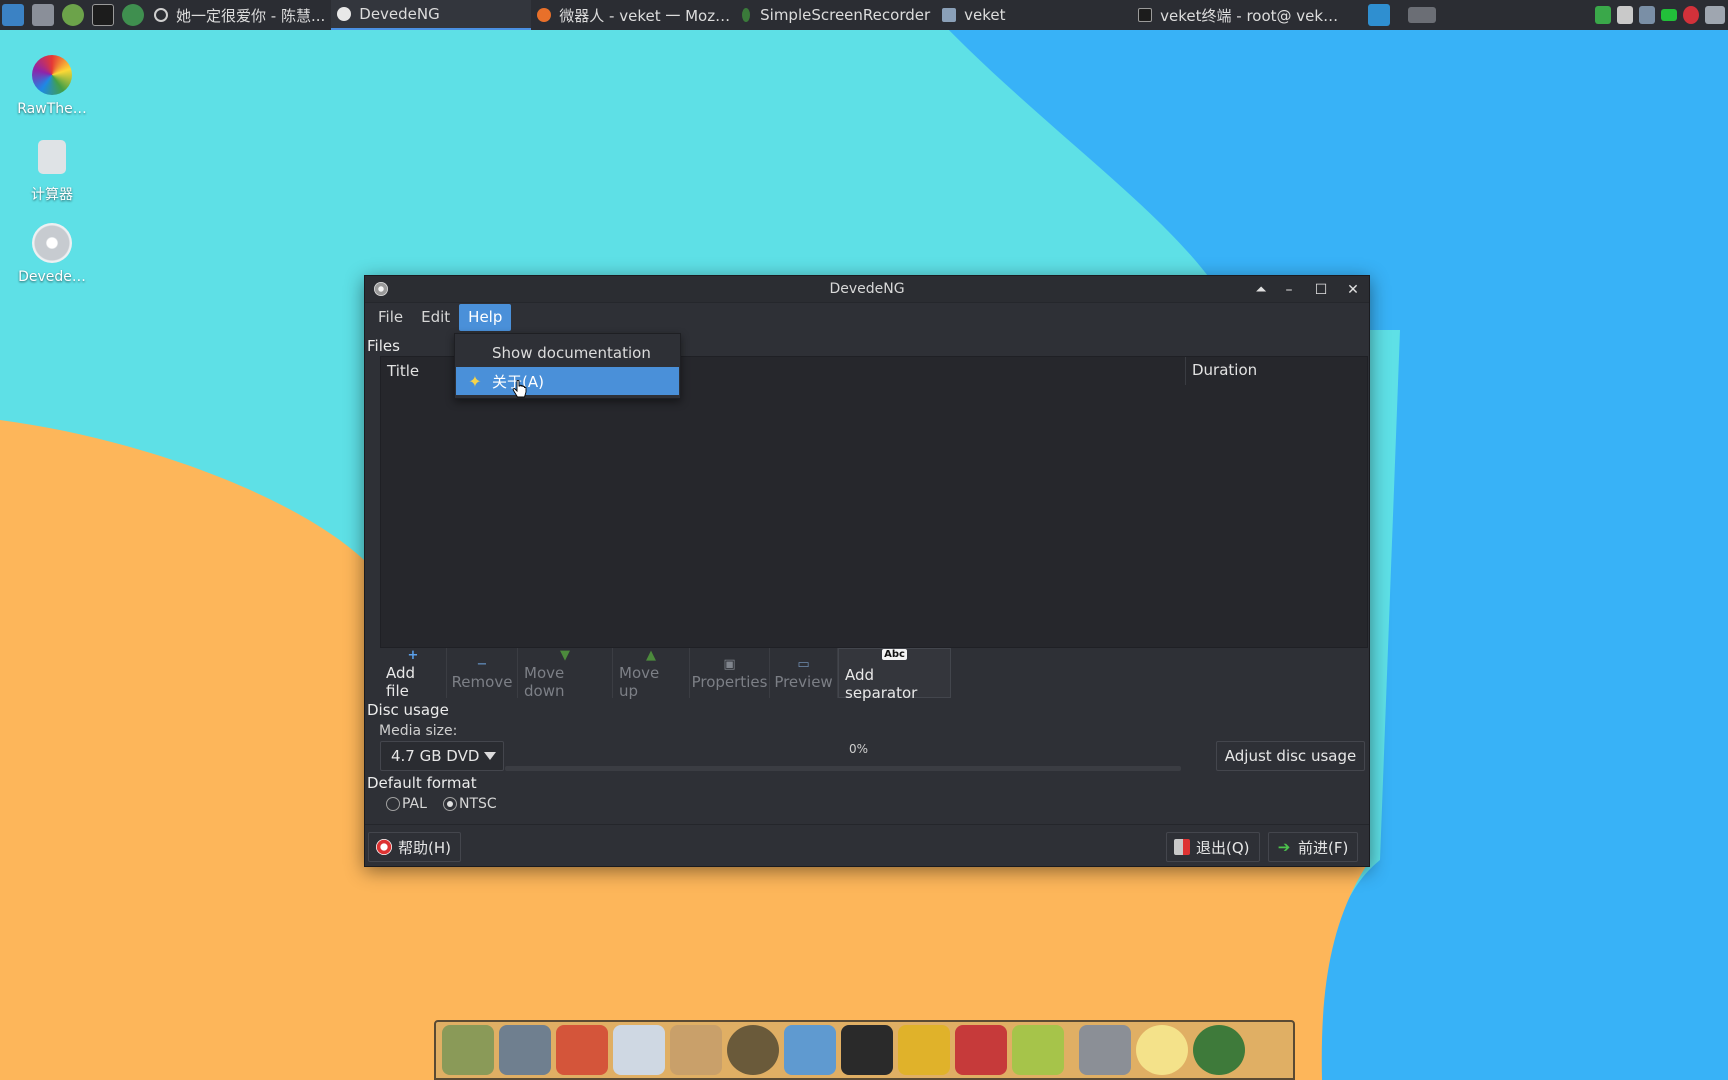 The image size is (1728, 1080). What do you see at coordinates (393, 804) in the screenshot?
I see `pal-radio` at bounding box center [393, 804].